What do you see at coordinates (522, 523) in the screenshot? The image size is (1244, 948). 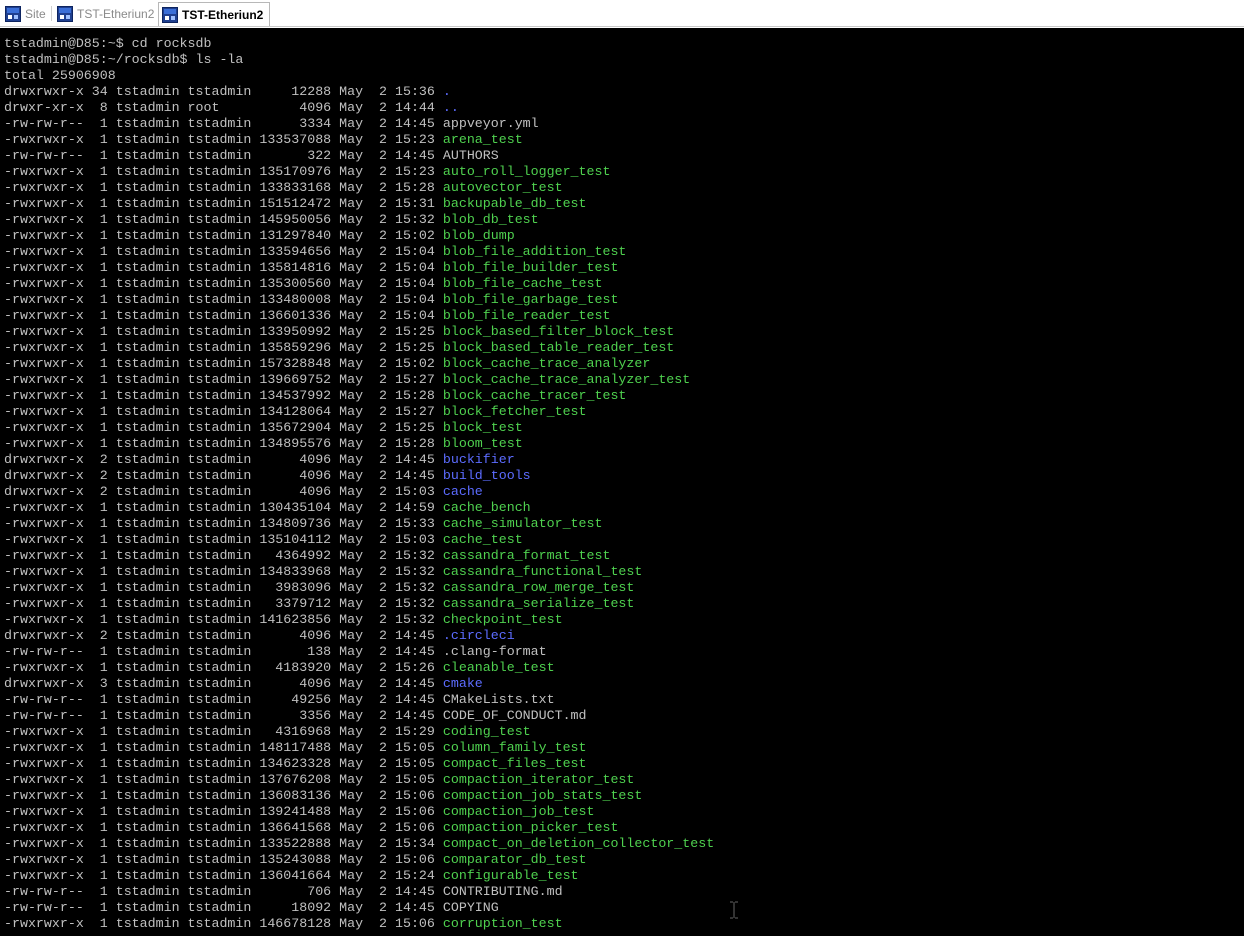 I see `file-name: cache_simulator_test` at bounding box center [522, 523].